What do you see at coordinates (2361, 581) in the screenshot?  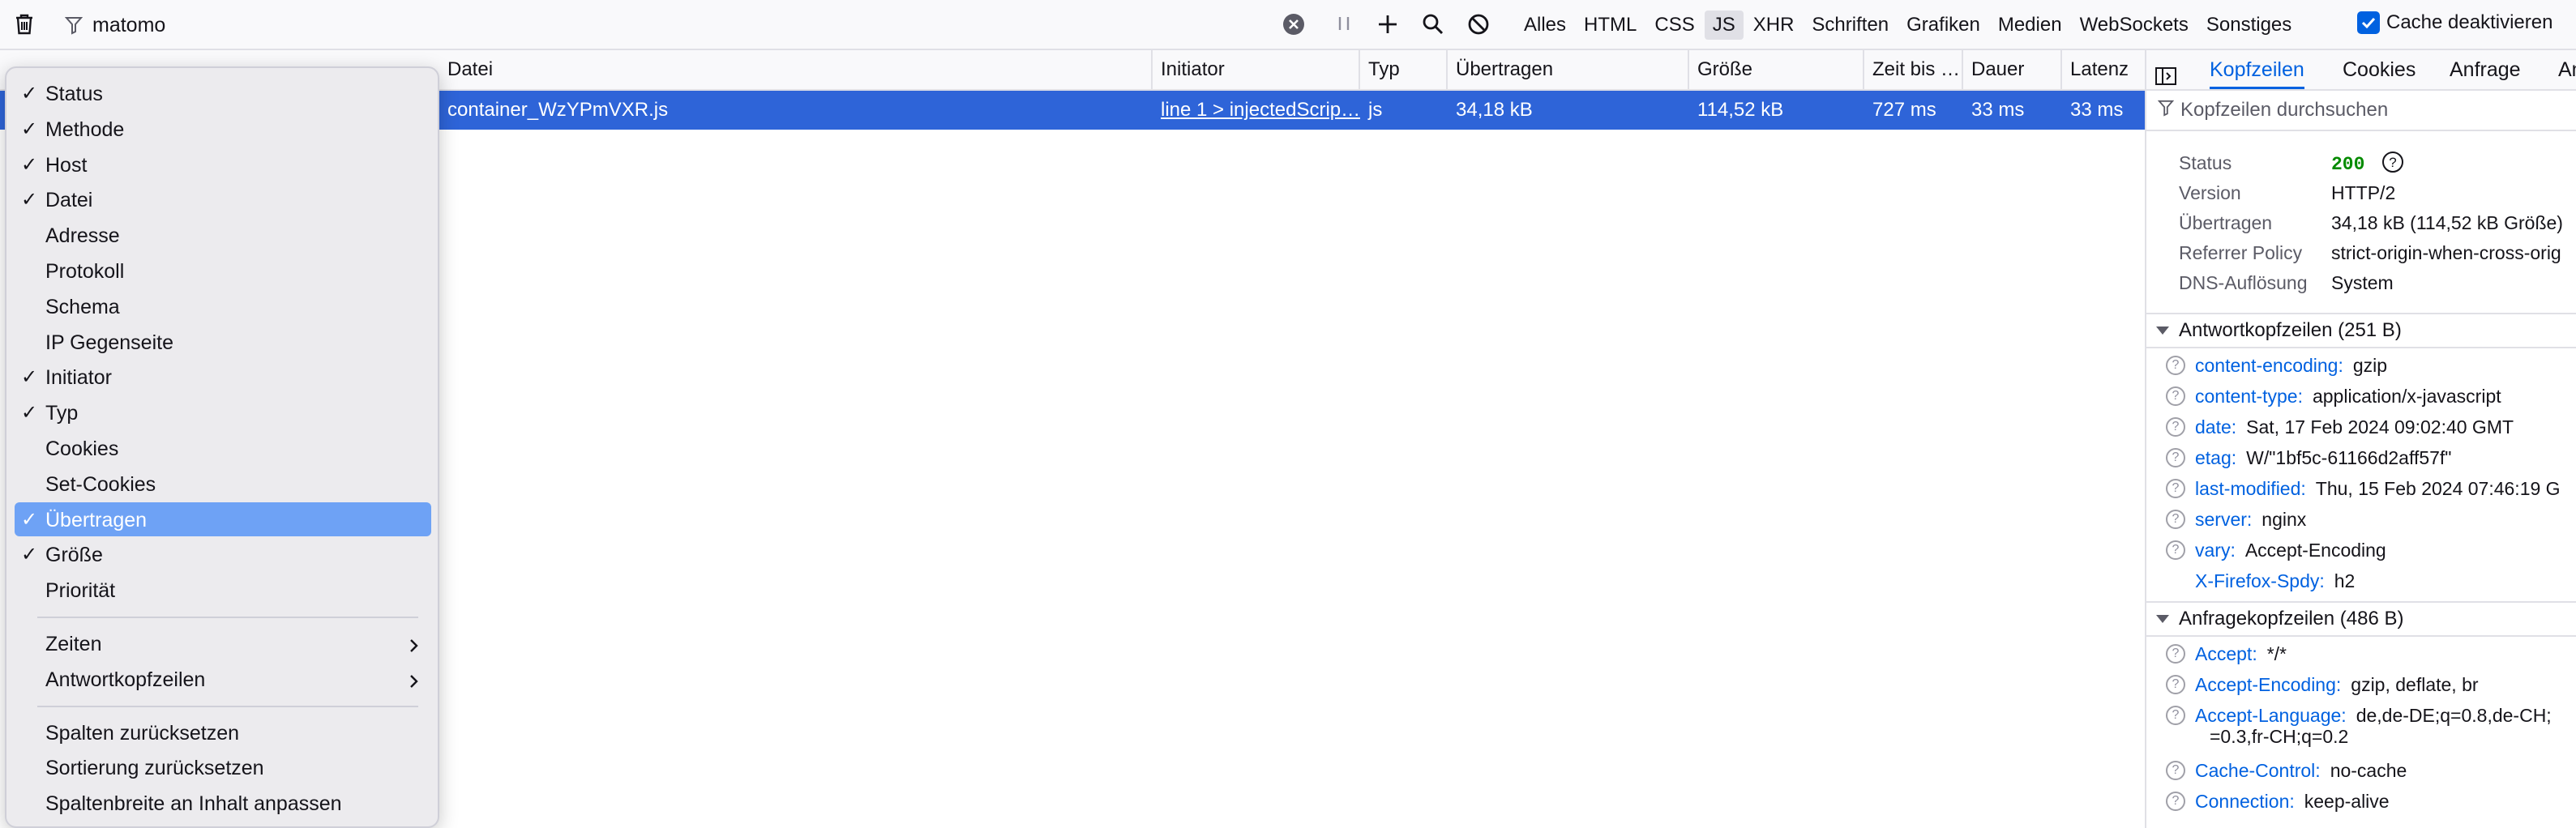 I see `header-row: X-Firefox-Spdy: h2` at bounding box center [2361, 581].